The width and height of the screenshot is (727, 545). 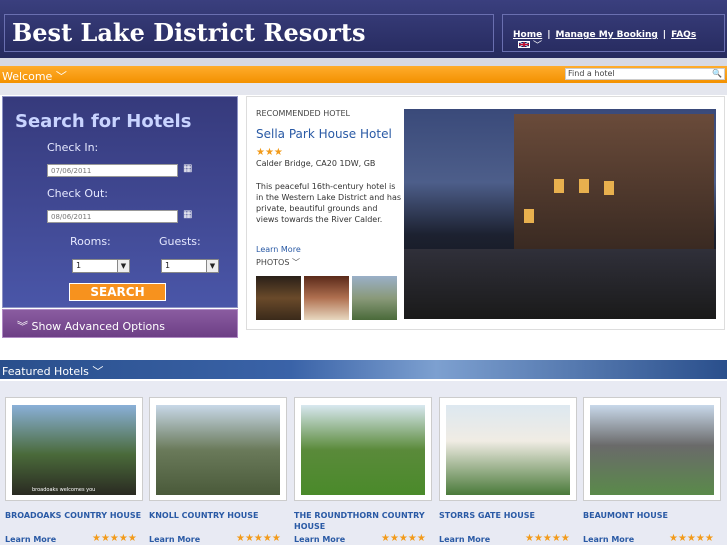 What do you see at coordinates (168, 265) in the screenshot?
I see `guests-value: 1` at bounding box center [168, 265].